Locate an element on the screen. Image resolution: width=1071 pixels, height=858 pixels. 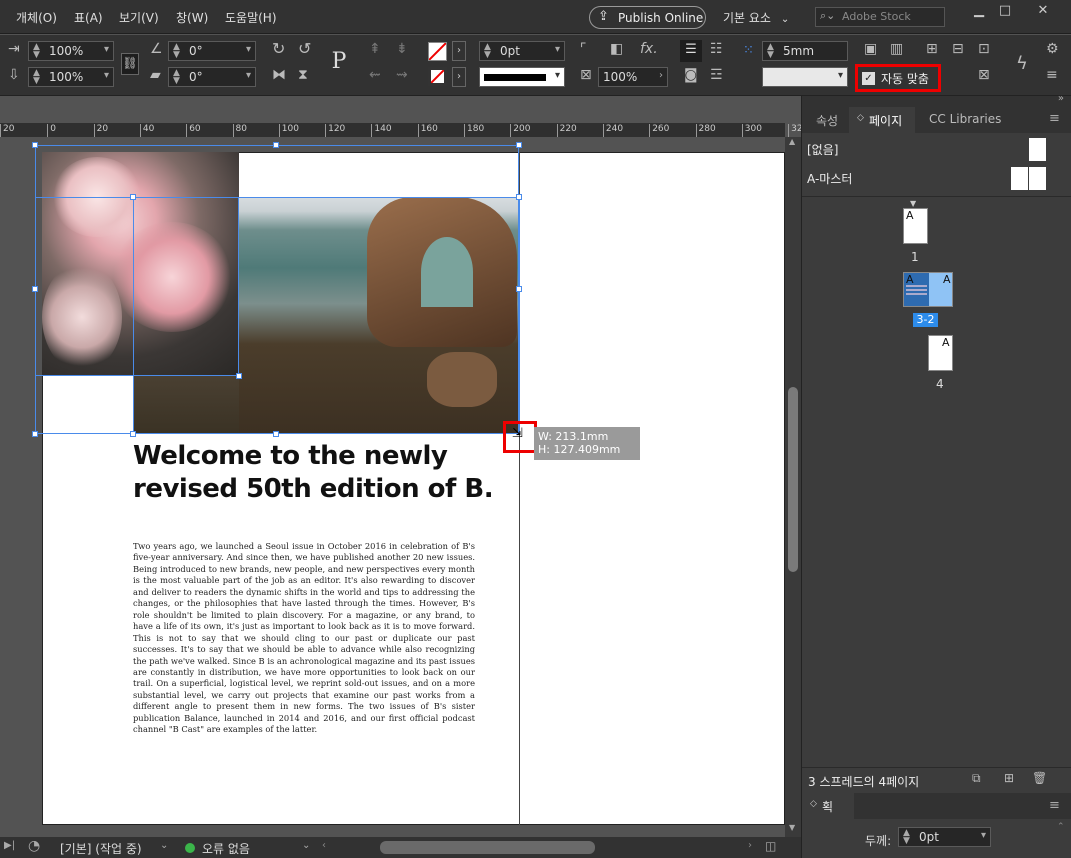
scroll-up-icon: ▲ is located at coordinates (792, 141).